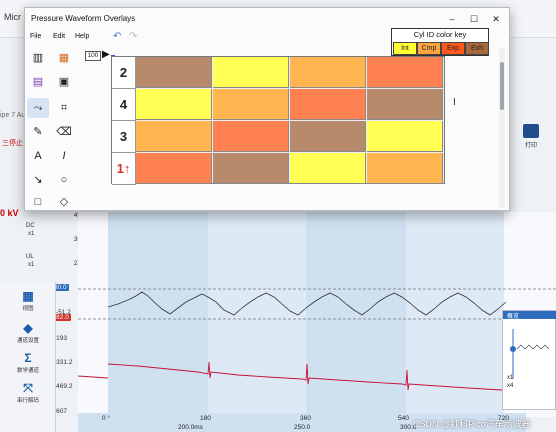 This screenshot has height=432, width=556. I want to click on overview-scale: x1, so click(510, 378).